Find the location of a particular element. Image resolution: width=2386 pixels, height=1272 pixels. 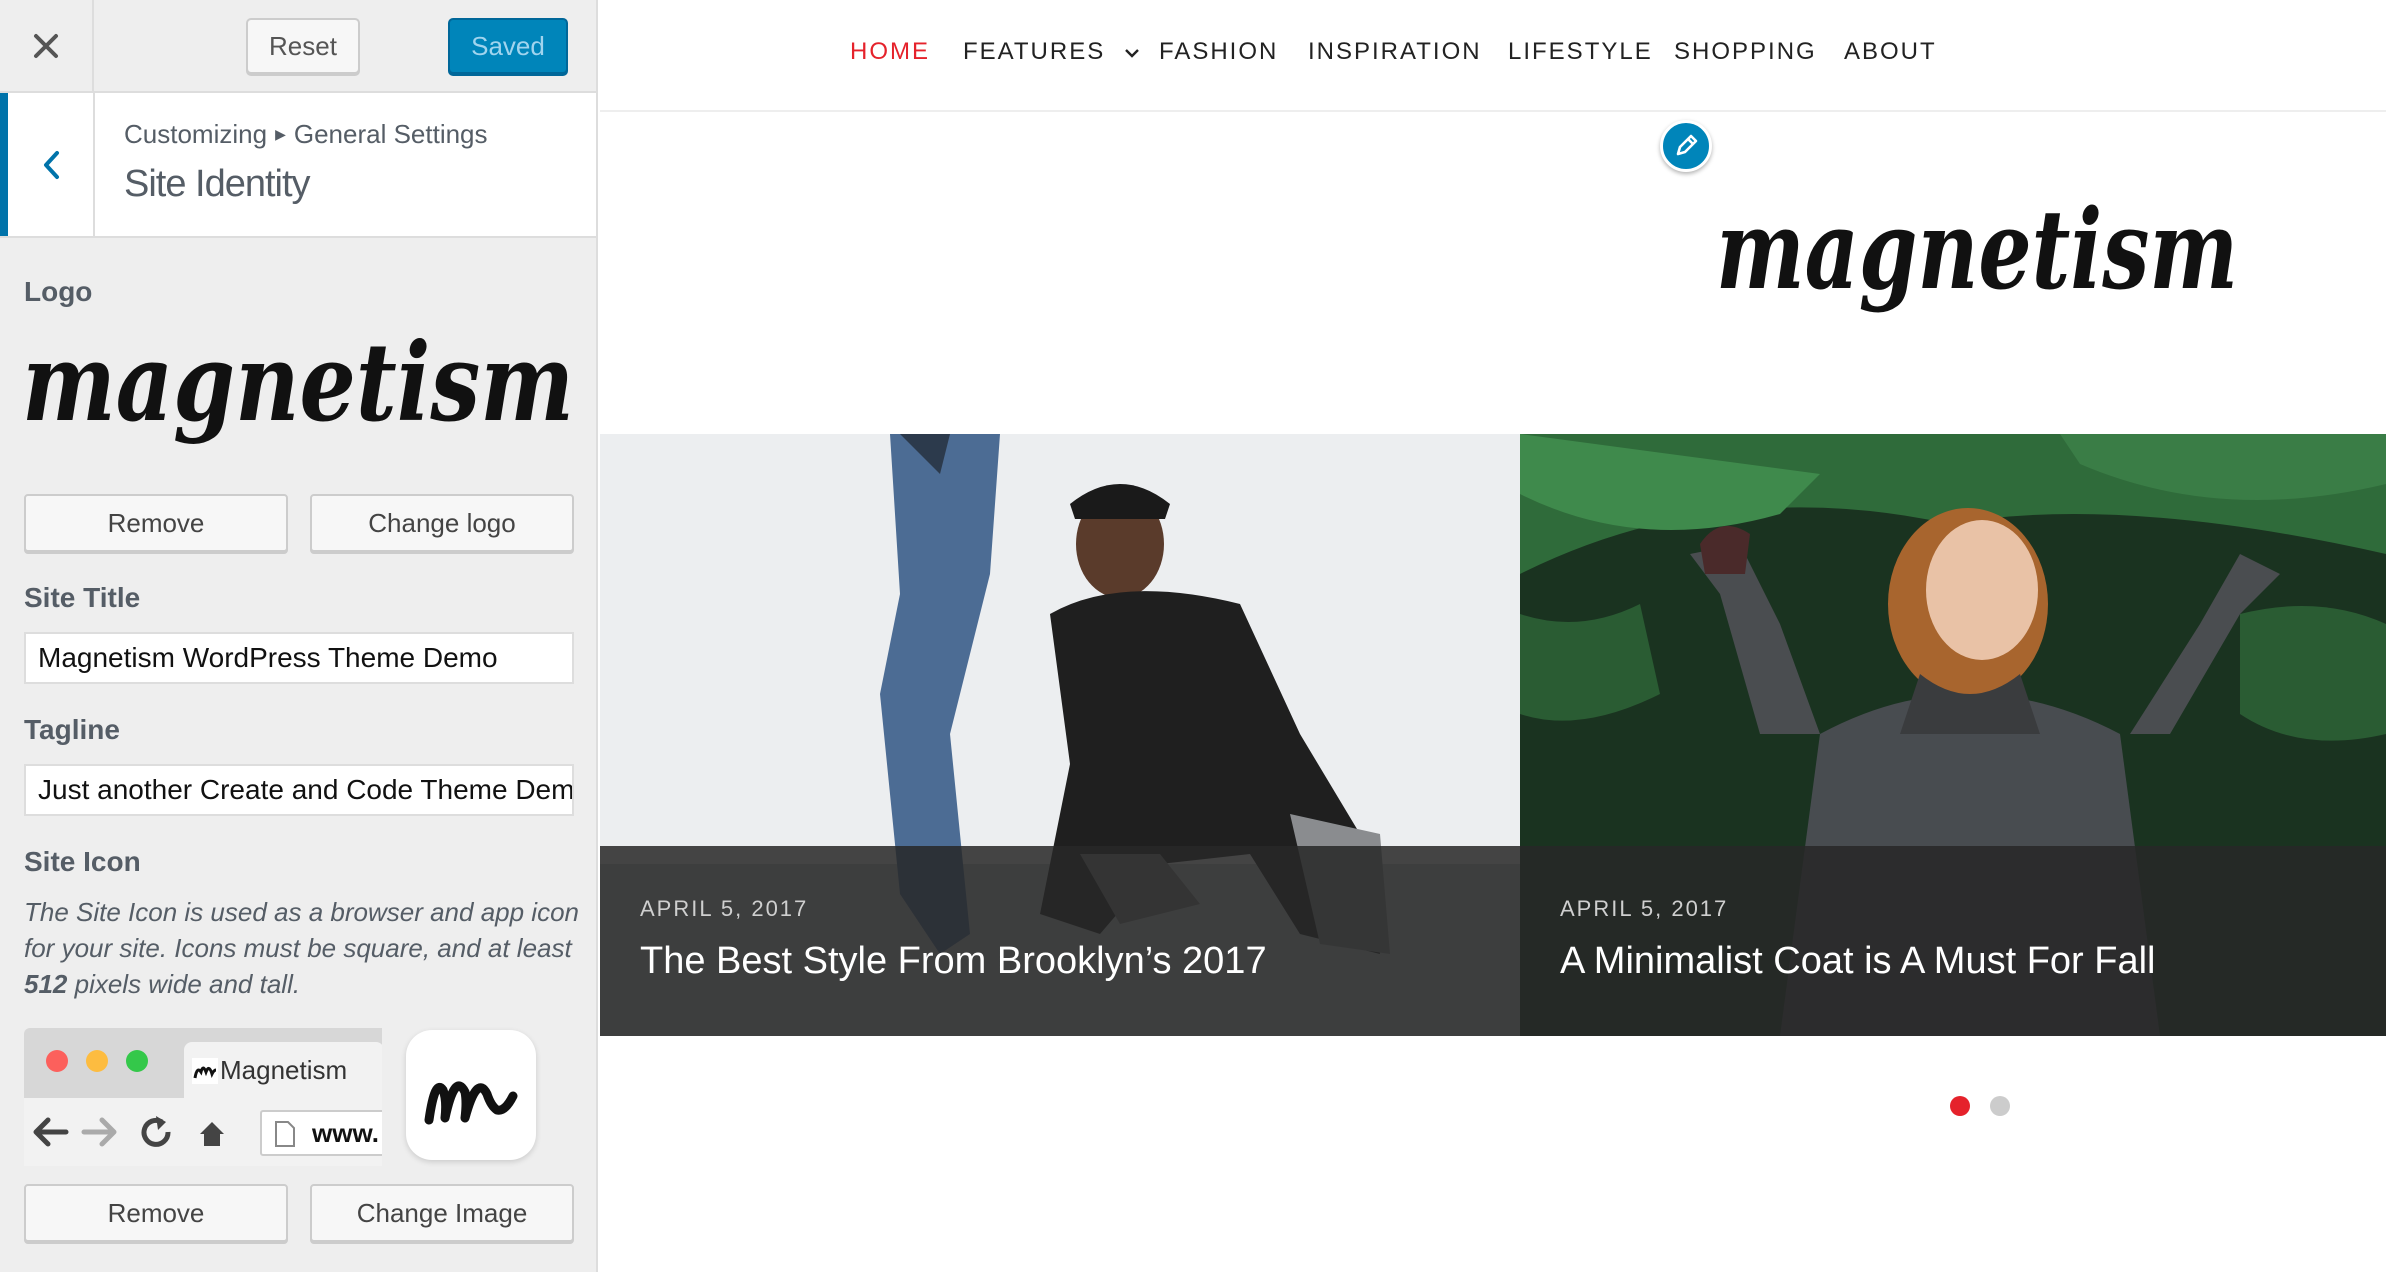

logo-preview: magnetism is located at coordinates (300, 400).